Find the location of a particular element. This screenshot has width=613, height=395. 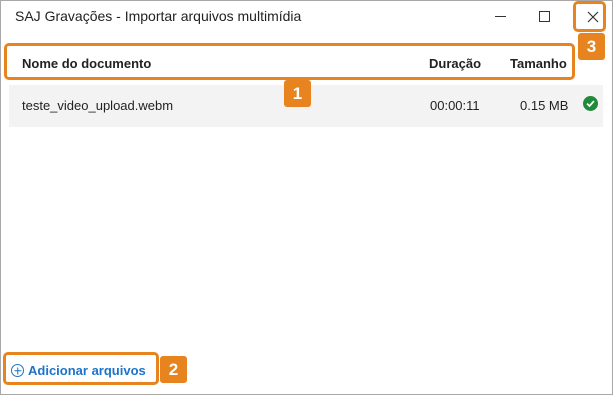

maximize-button is located at coordinates (544, 16).